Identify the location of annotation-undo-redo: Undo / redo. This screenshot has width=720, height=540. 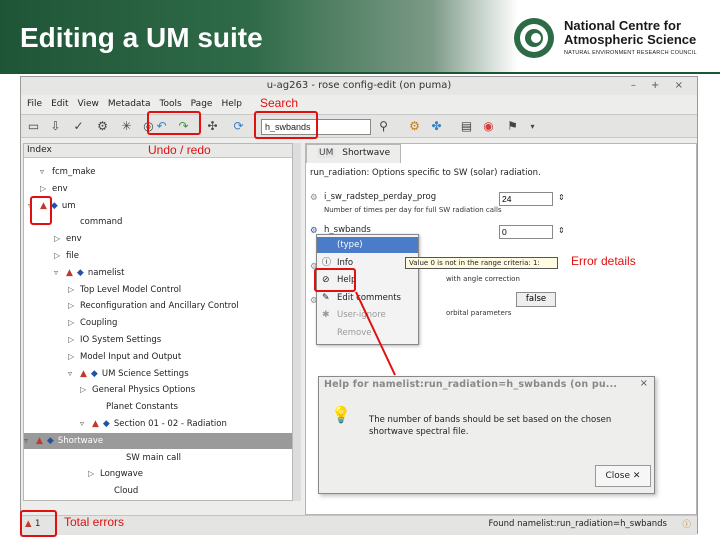
(179, 150).